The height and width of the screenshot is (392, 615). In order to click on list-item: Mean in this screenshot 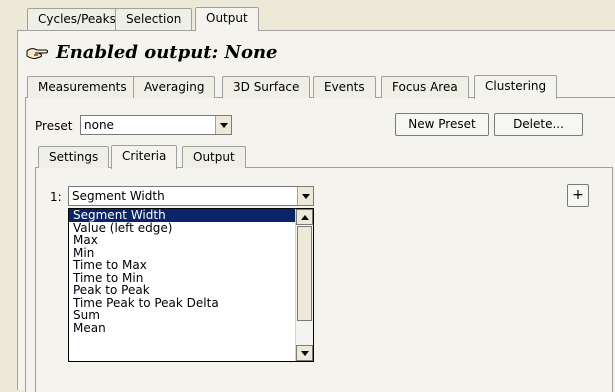, I will do `click(191, 328)`.